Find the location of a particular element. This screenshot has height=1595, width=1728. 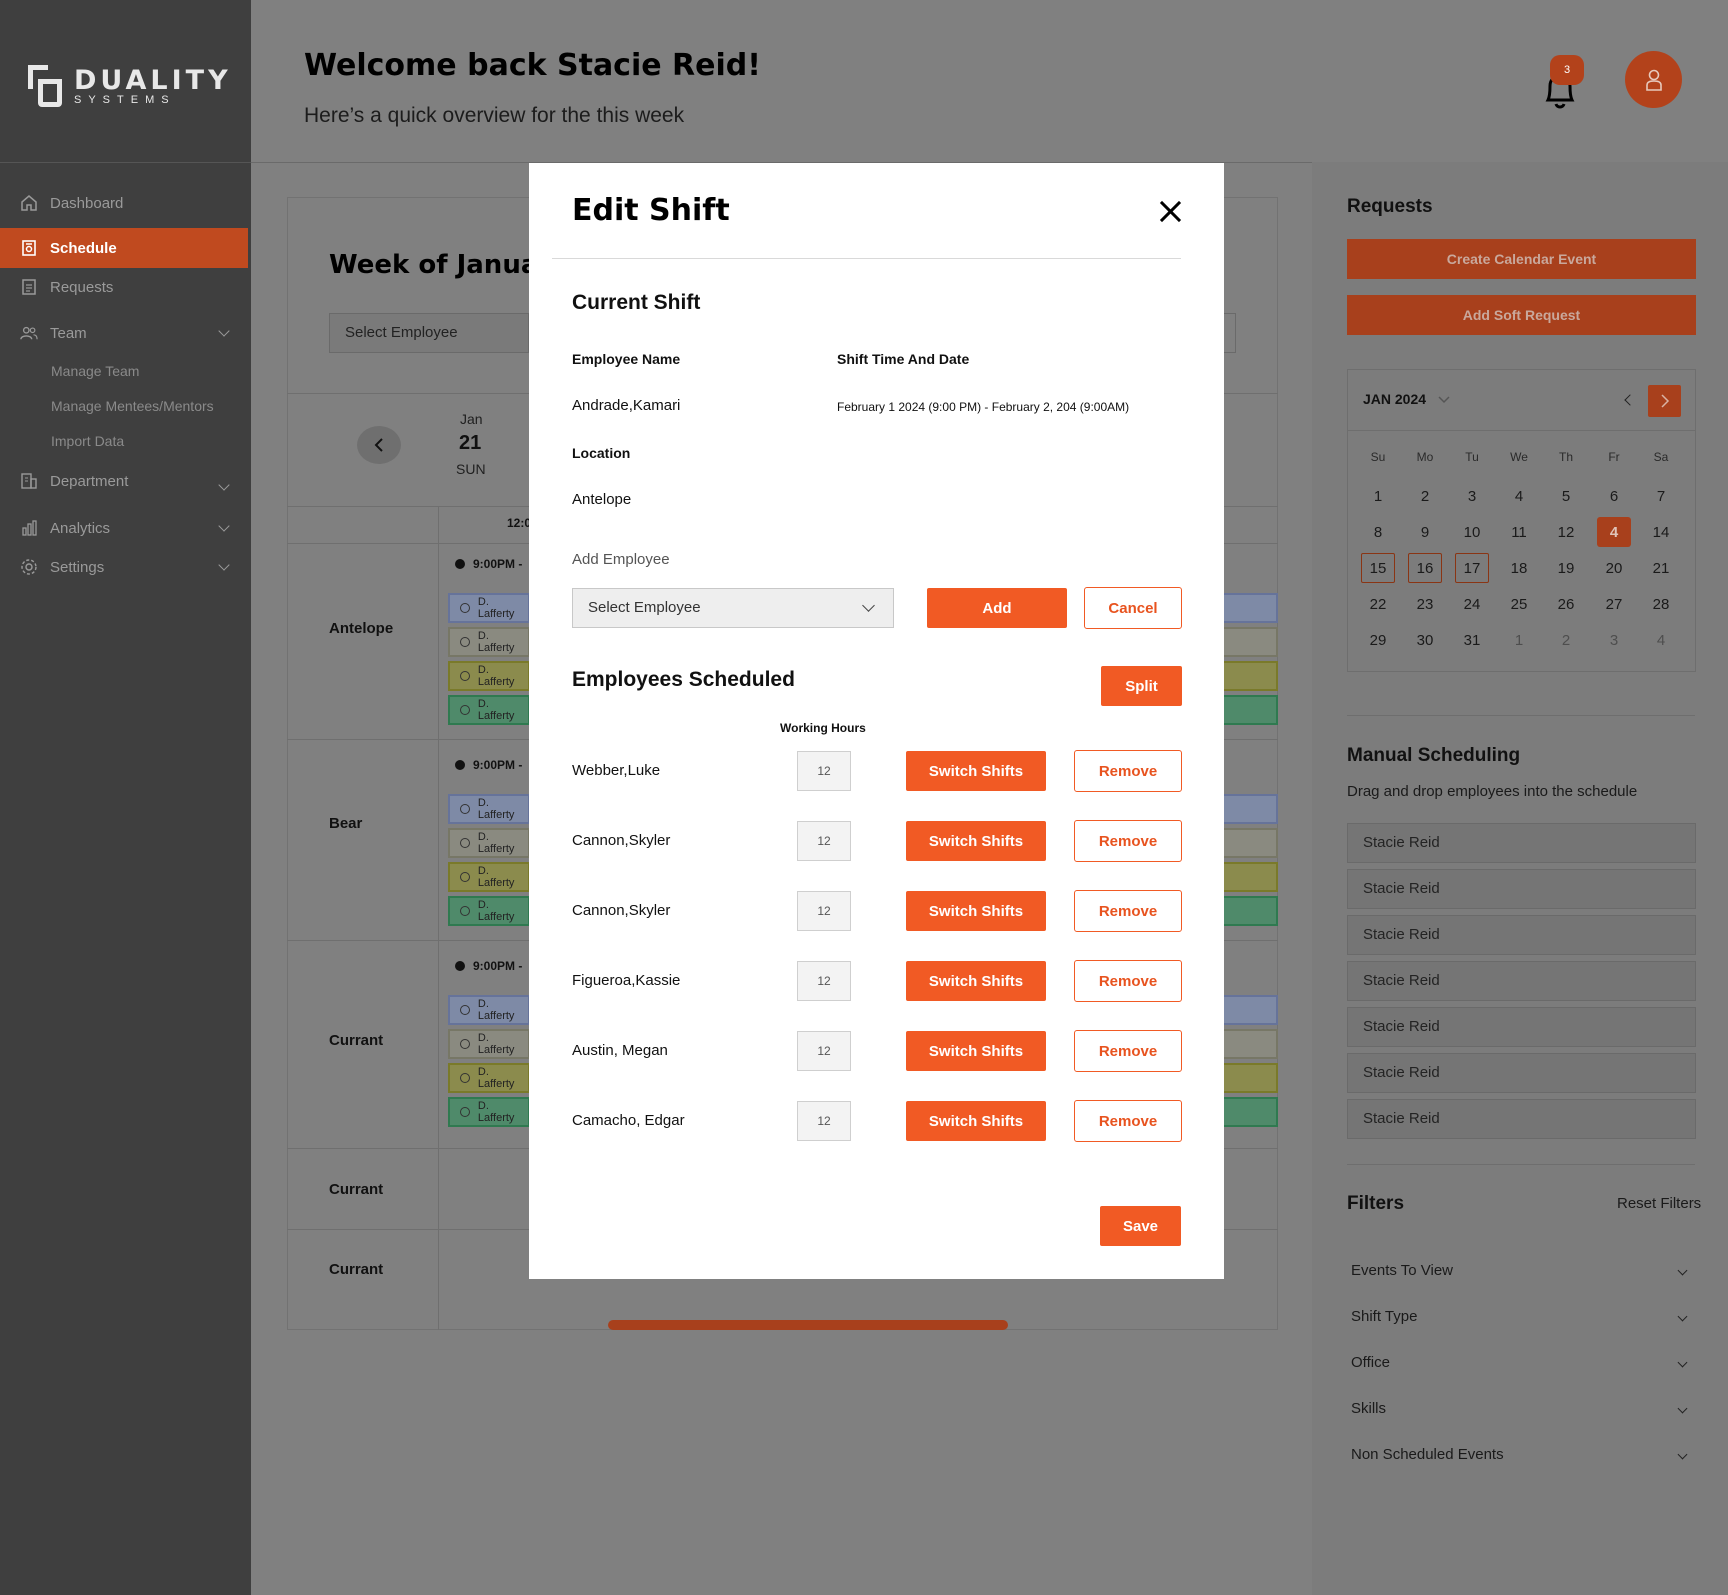

calendar-day: 12 is located at coordinates (1566, 532).